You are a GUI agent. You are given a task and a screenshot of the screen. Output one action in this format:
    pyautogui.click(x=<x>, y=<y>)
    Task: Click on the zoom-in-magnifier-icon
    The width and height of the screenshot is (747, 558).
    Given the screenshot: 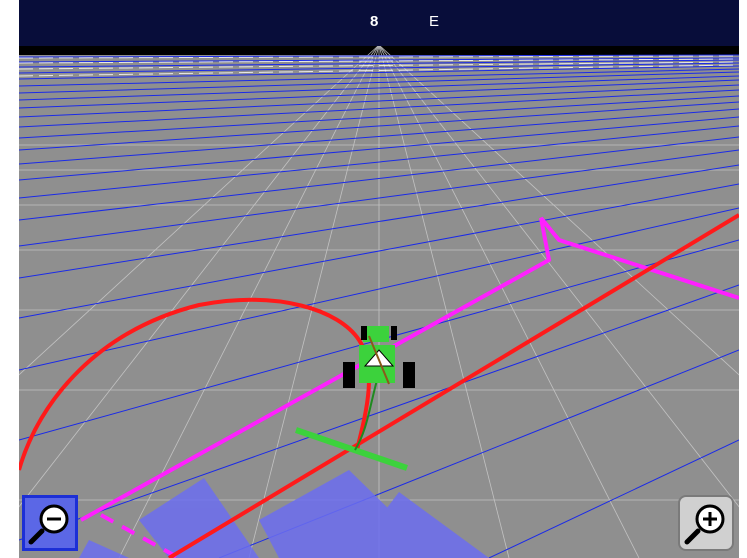 What is the action you would take?
    pyautogui.click(x=704, y=524)
    